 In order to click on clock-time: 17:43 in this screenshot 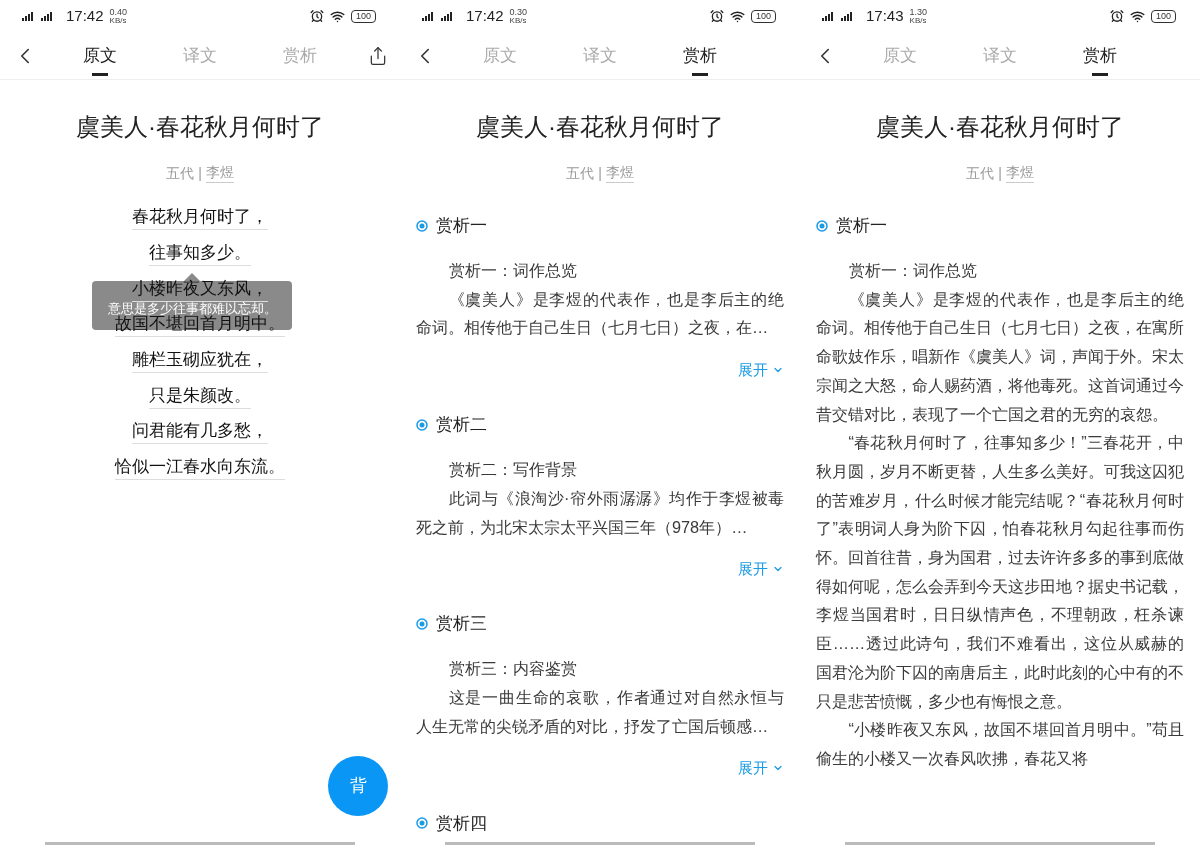, I will do `click(885, 15)`.